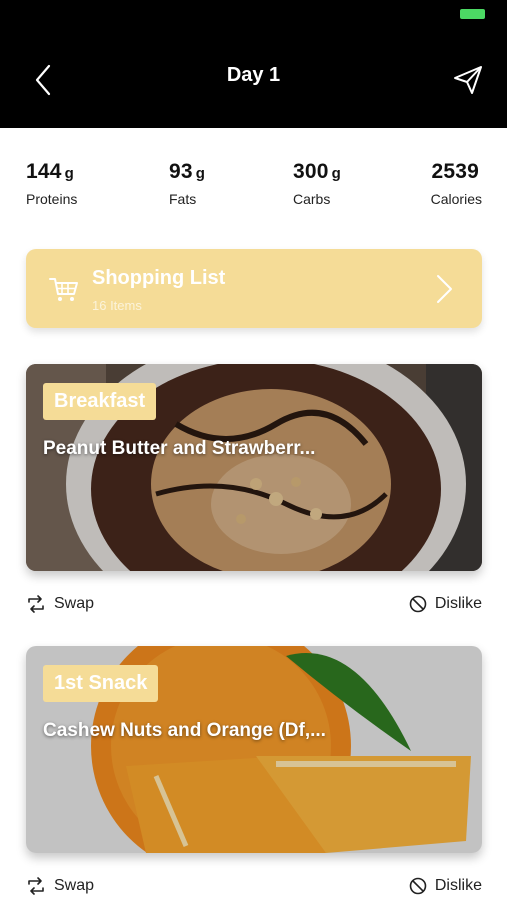  Describe the element at coordinates (472, 14) in the screenshot. I see `battery-icon` at that location.